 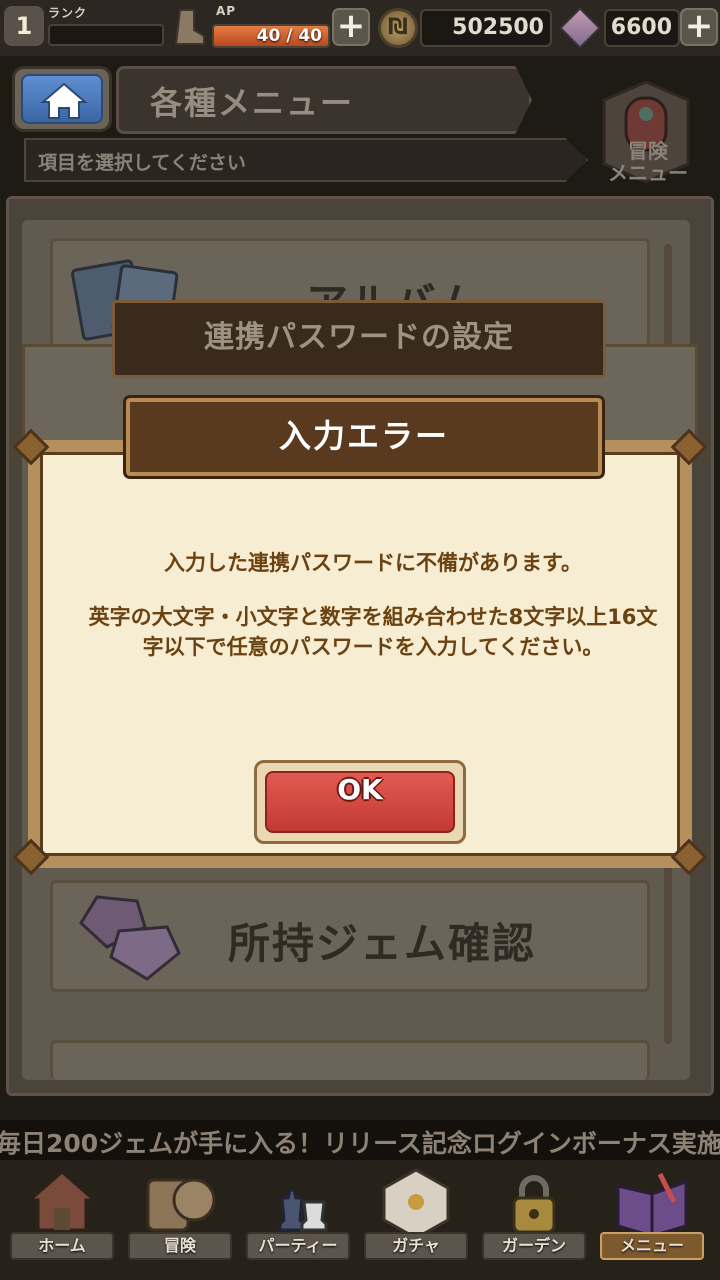 What do you see at coordinates (350, 1060) in the screenshot?
I see `menu-item-partial` at bounding box center [350, 1060].